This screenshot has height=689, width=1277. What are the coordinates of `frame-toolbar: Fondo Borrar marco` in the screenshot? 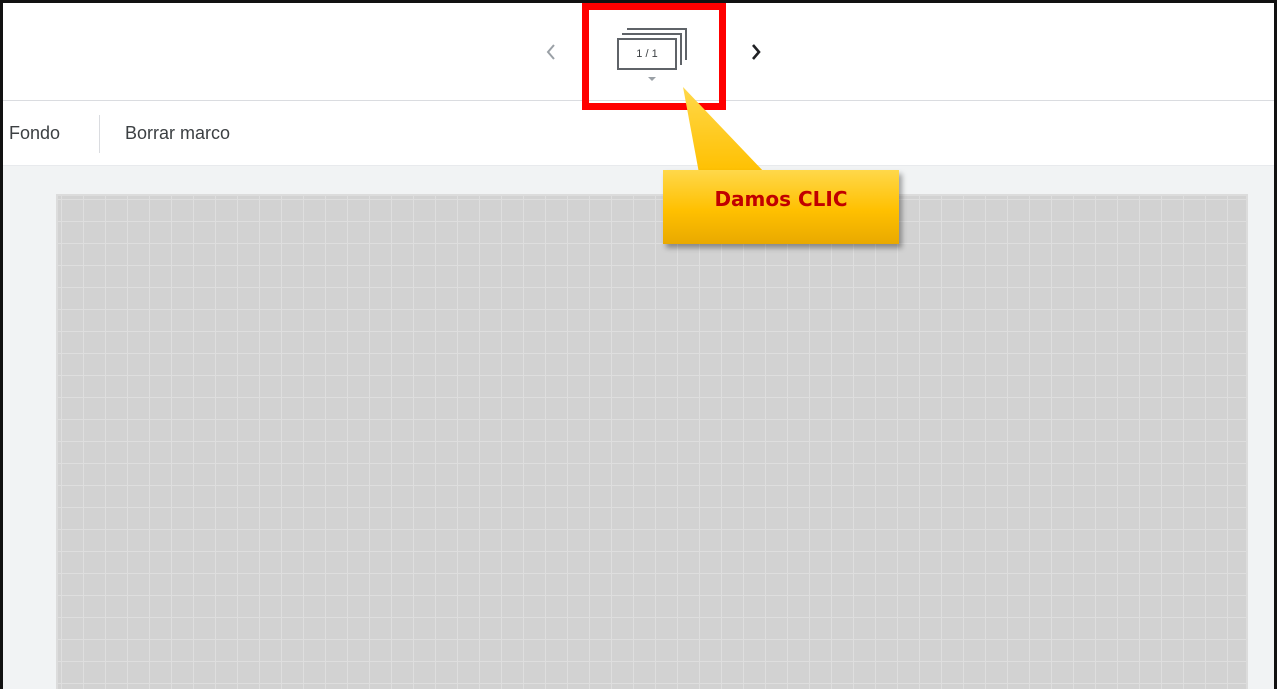 It's located at (638, 133).